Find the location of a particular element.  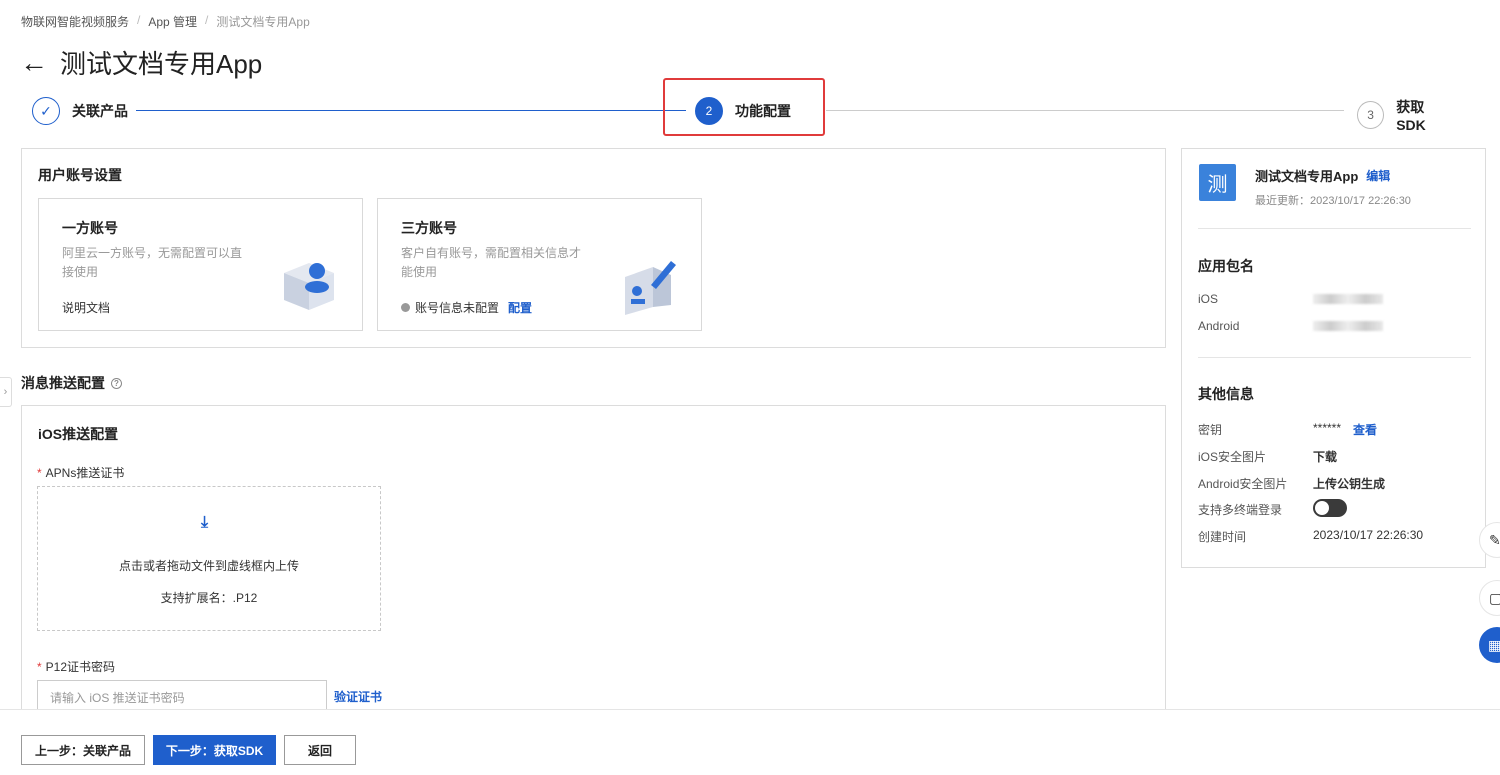

footer-bar: 上一步：关联产品 下一步：获取SDK 返回 is located at coordinates (750, 742).